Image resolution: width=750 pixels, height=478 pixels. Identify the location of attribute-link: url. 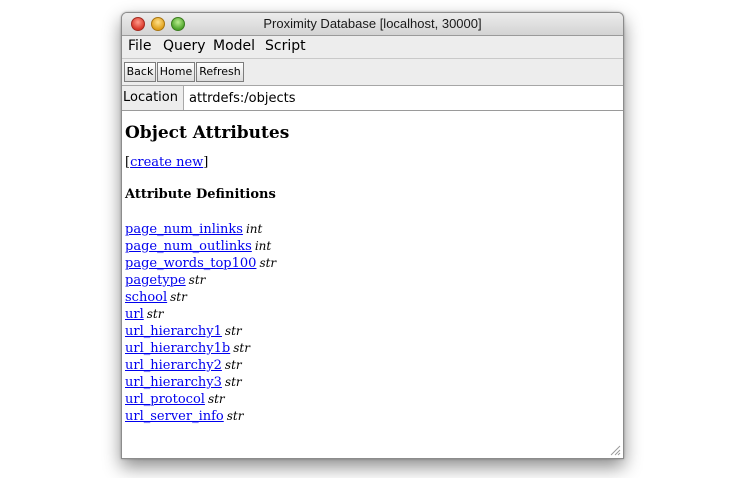
(134, 314).